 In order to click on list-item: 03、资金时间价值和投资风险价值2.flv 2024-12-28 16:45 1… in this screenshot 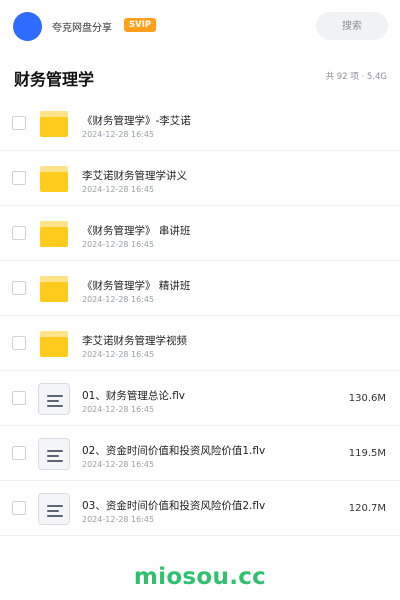, I will do `click(200, 508)`.